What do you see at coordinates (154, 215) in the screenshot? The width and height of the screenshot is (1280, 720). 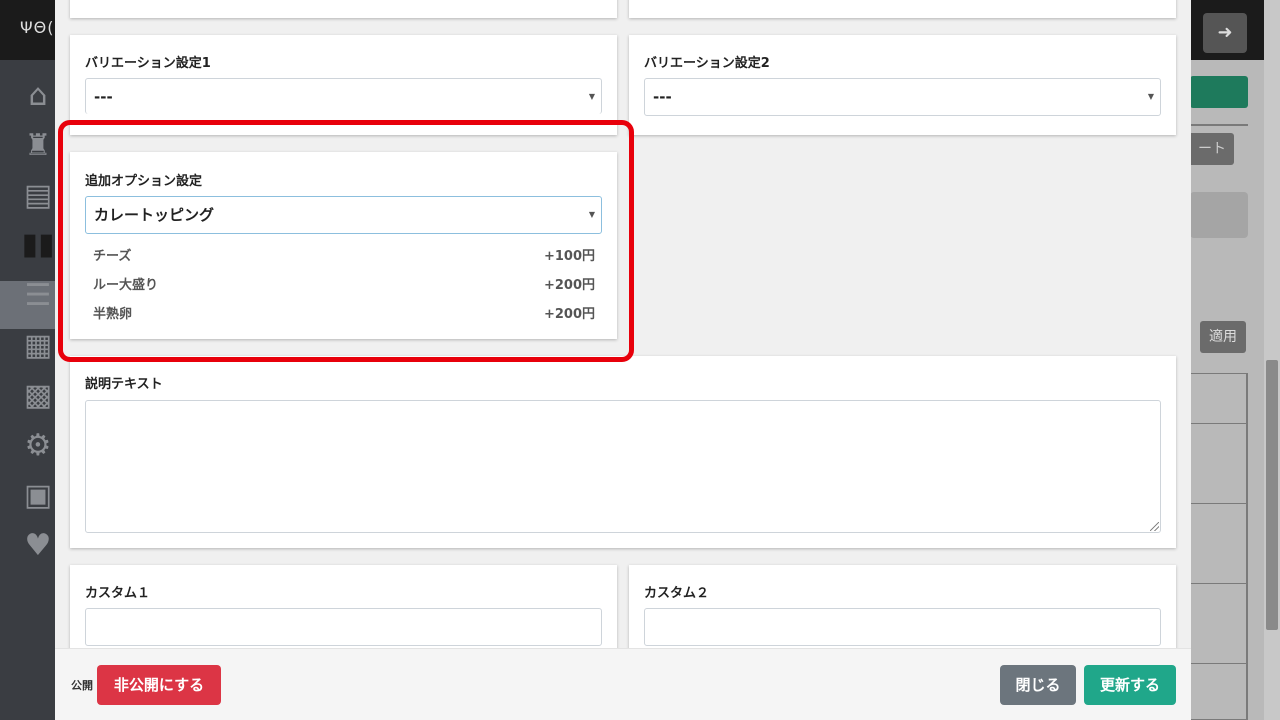 I see `addon-option-value: カレートッピング` at bounding box center [154, 215].